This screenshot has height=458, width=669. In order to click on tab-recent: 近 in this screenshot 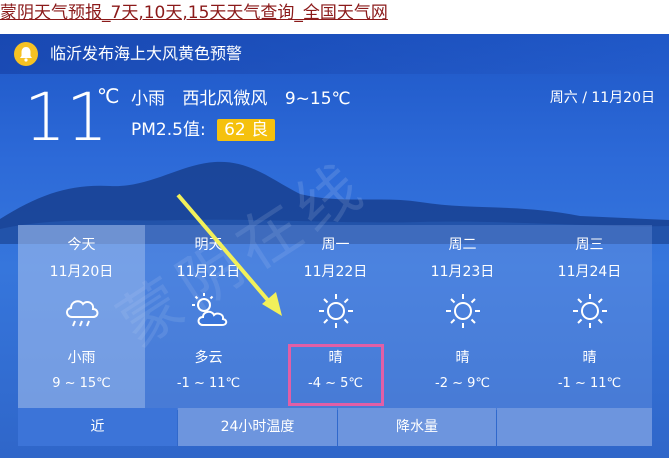, I will do `click(97, 427)`.